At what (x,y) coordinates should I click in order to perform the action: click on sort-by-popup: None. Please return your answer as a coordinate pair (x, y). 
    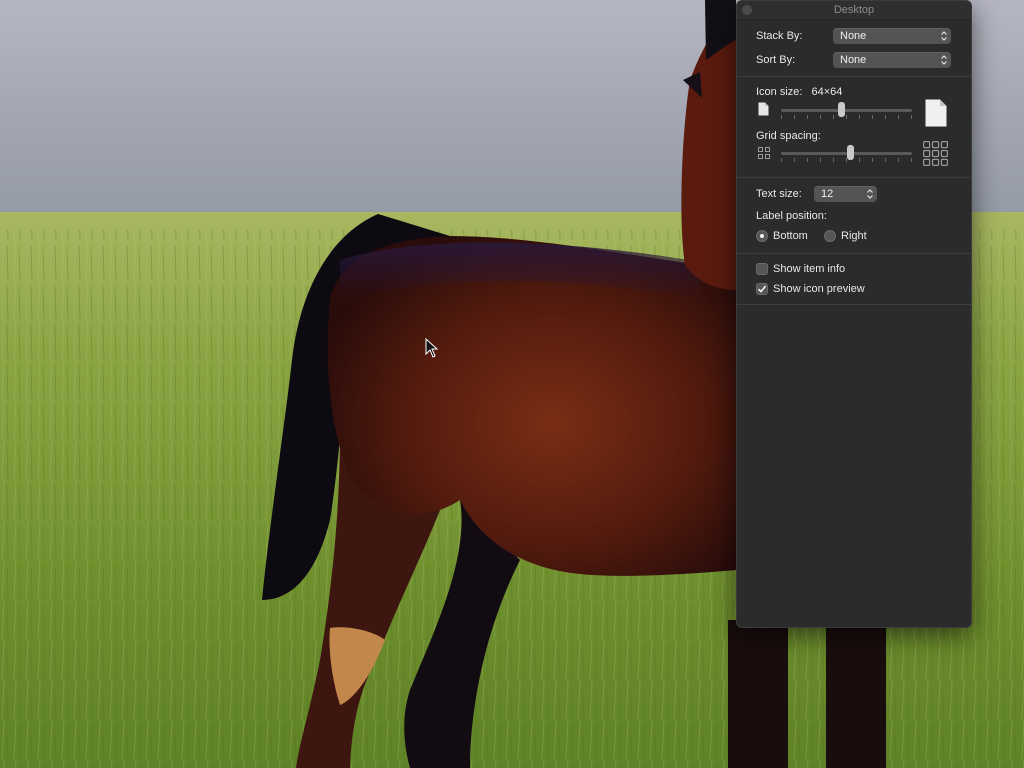
    Looking at the image, I should click on (892, 60).